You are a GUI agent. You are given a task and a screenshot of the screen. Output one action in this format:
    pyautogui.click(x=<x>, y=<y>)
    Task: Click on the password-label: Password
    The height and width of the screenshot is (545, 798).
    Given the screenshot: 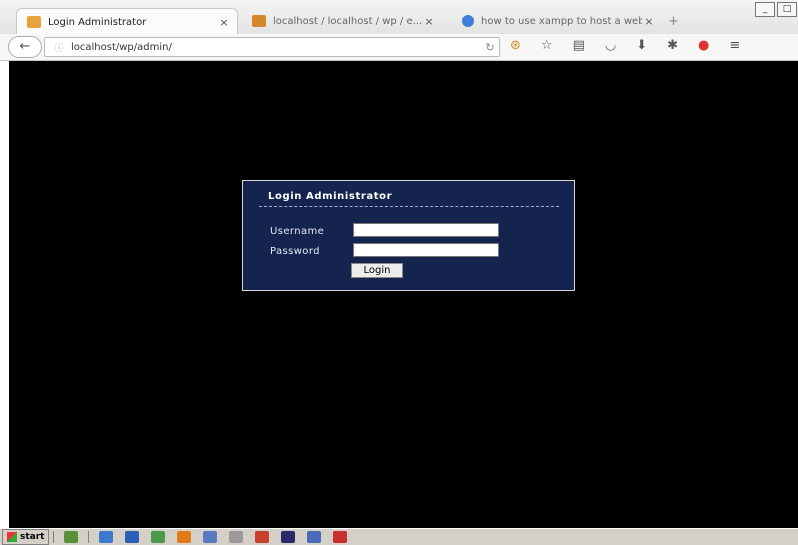 What is the action you would take?
    pyautogui.click(x=295, y=251)
    